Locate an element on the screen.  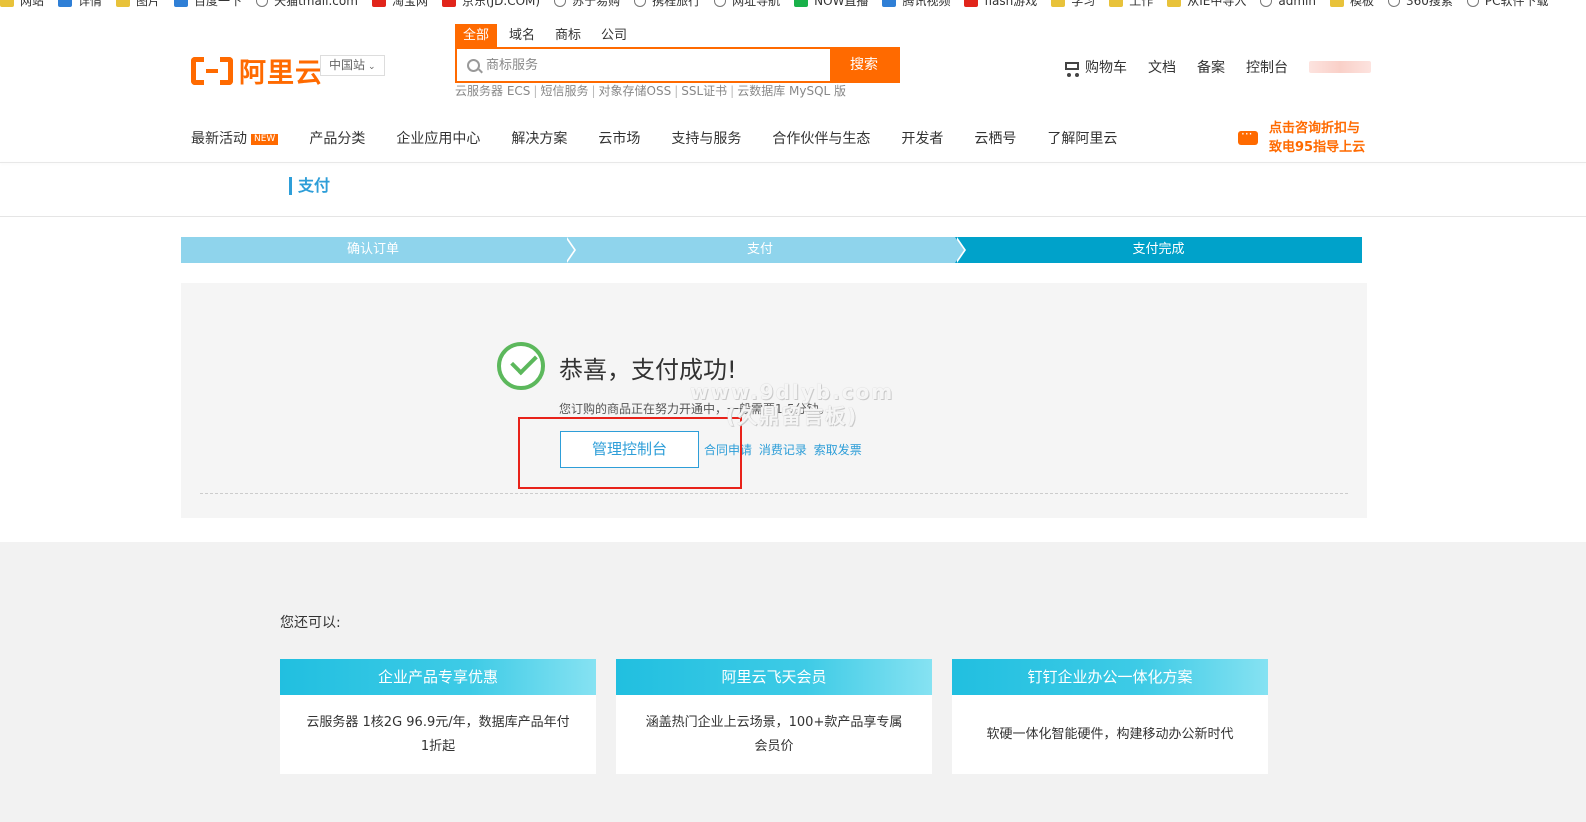
billing-records-link: 消费记录 is located at coordinates (783, 450).